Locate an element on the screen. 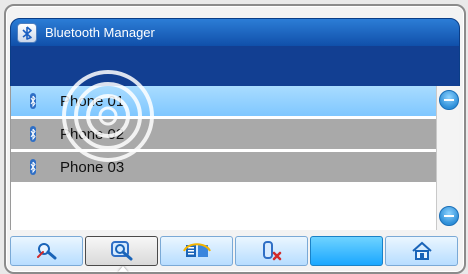 This screenshot has width=468, height=274. home-button is located at coordinates (421, 251).